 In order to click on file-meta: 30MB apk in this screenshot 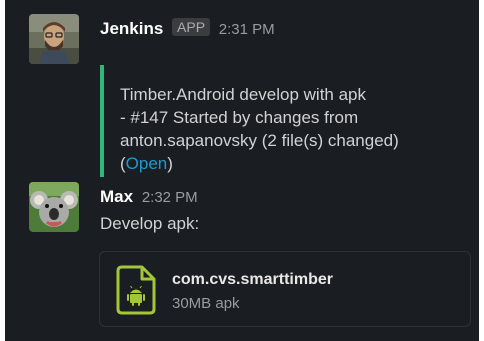, I will do `click(206, 303)`.